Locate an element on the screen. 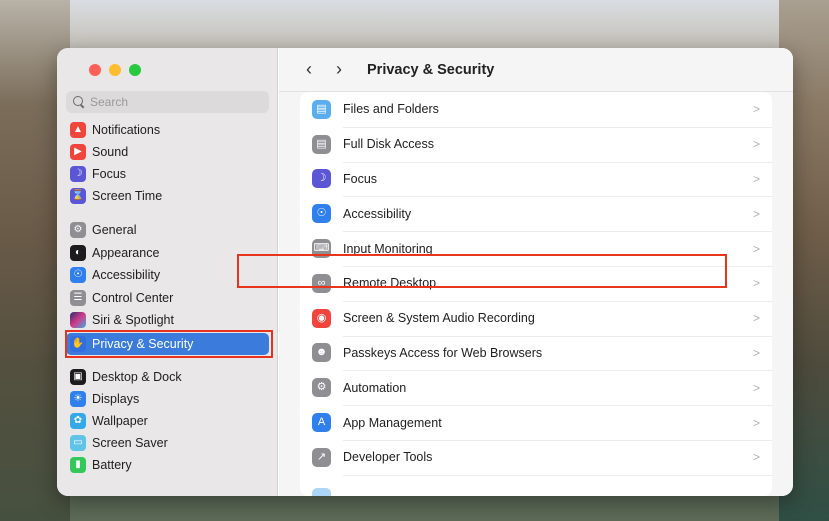 This screenshot has width=829, height=521. sidebar-item-siri-spotlight: Siri & Spotlight is located at coordinates (167, 320).